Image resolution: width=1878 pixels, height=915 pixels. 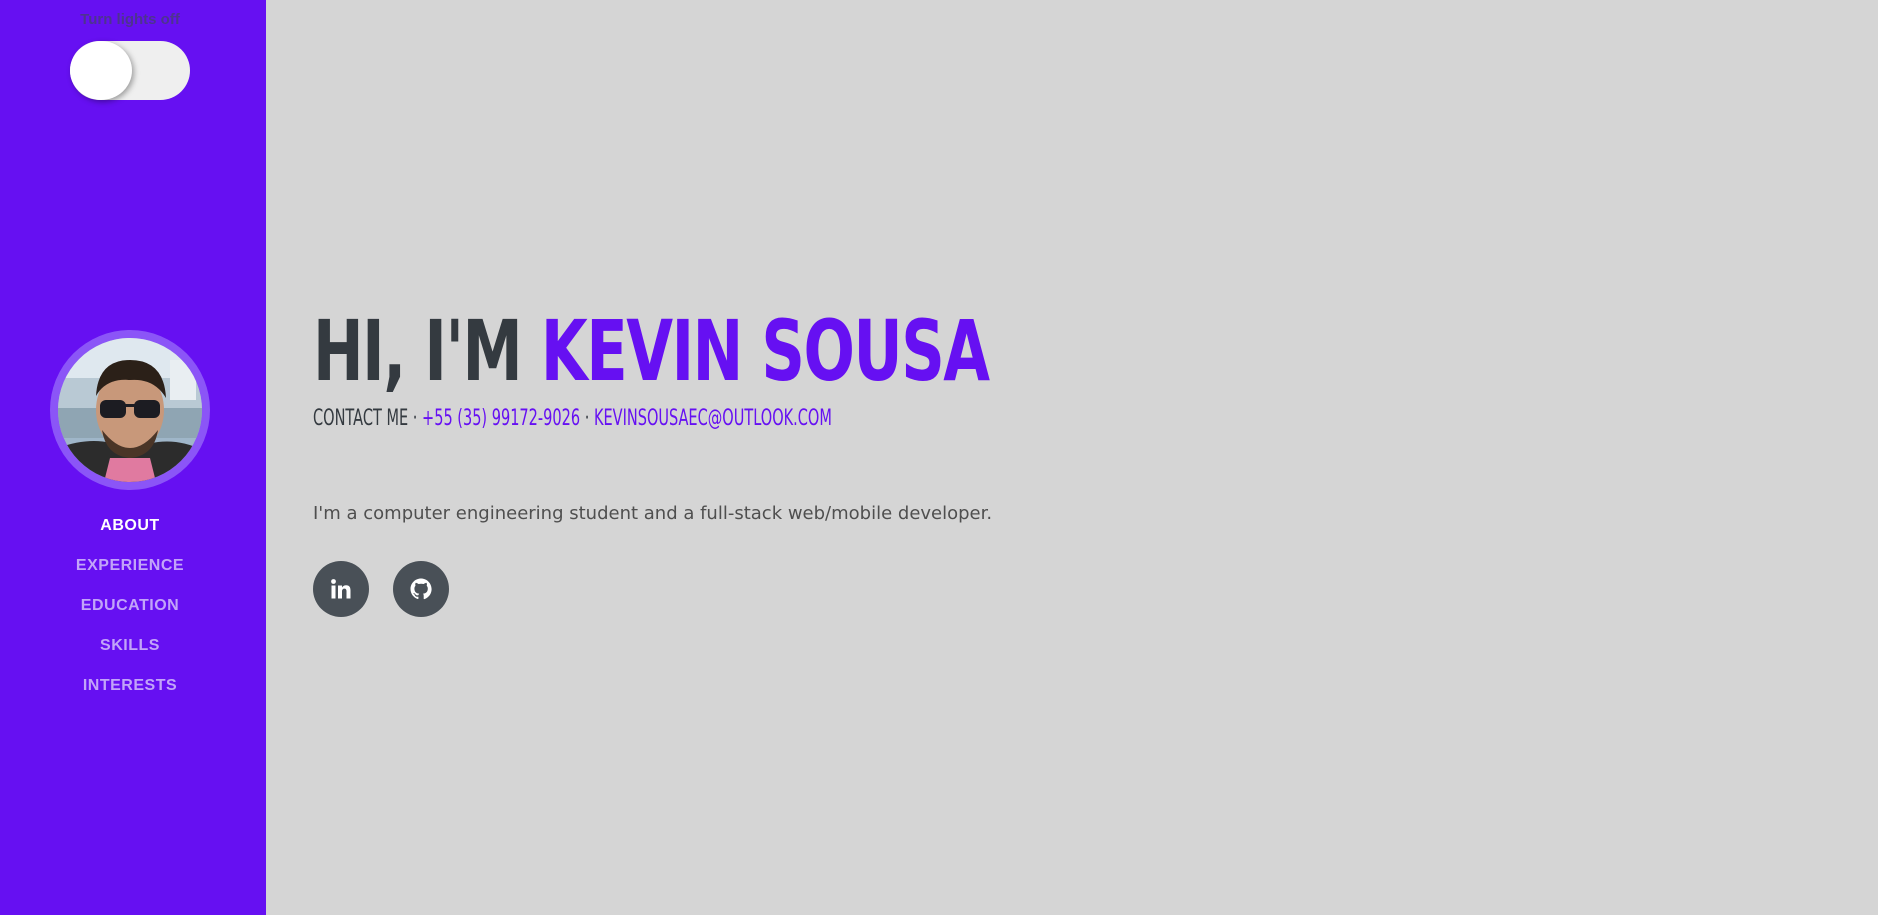 What do you see at coordinates (130, 19) in the screenshot?
I see `lights-toggle-label: Turn lights off` at bounding box center [130, 19].